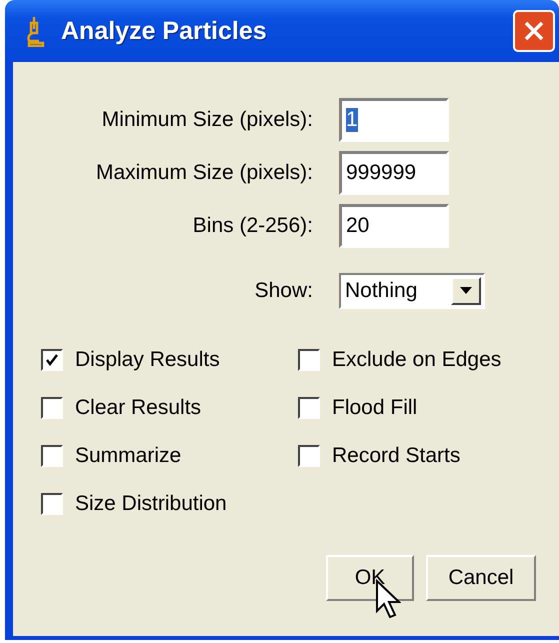 The height and width of the screenshot is (643, 559). What do you see at coordinates (428, 360) in the screenshot?
I see `checkbox: Exclude on Edges` at bounding box center [428, 360].